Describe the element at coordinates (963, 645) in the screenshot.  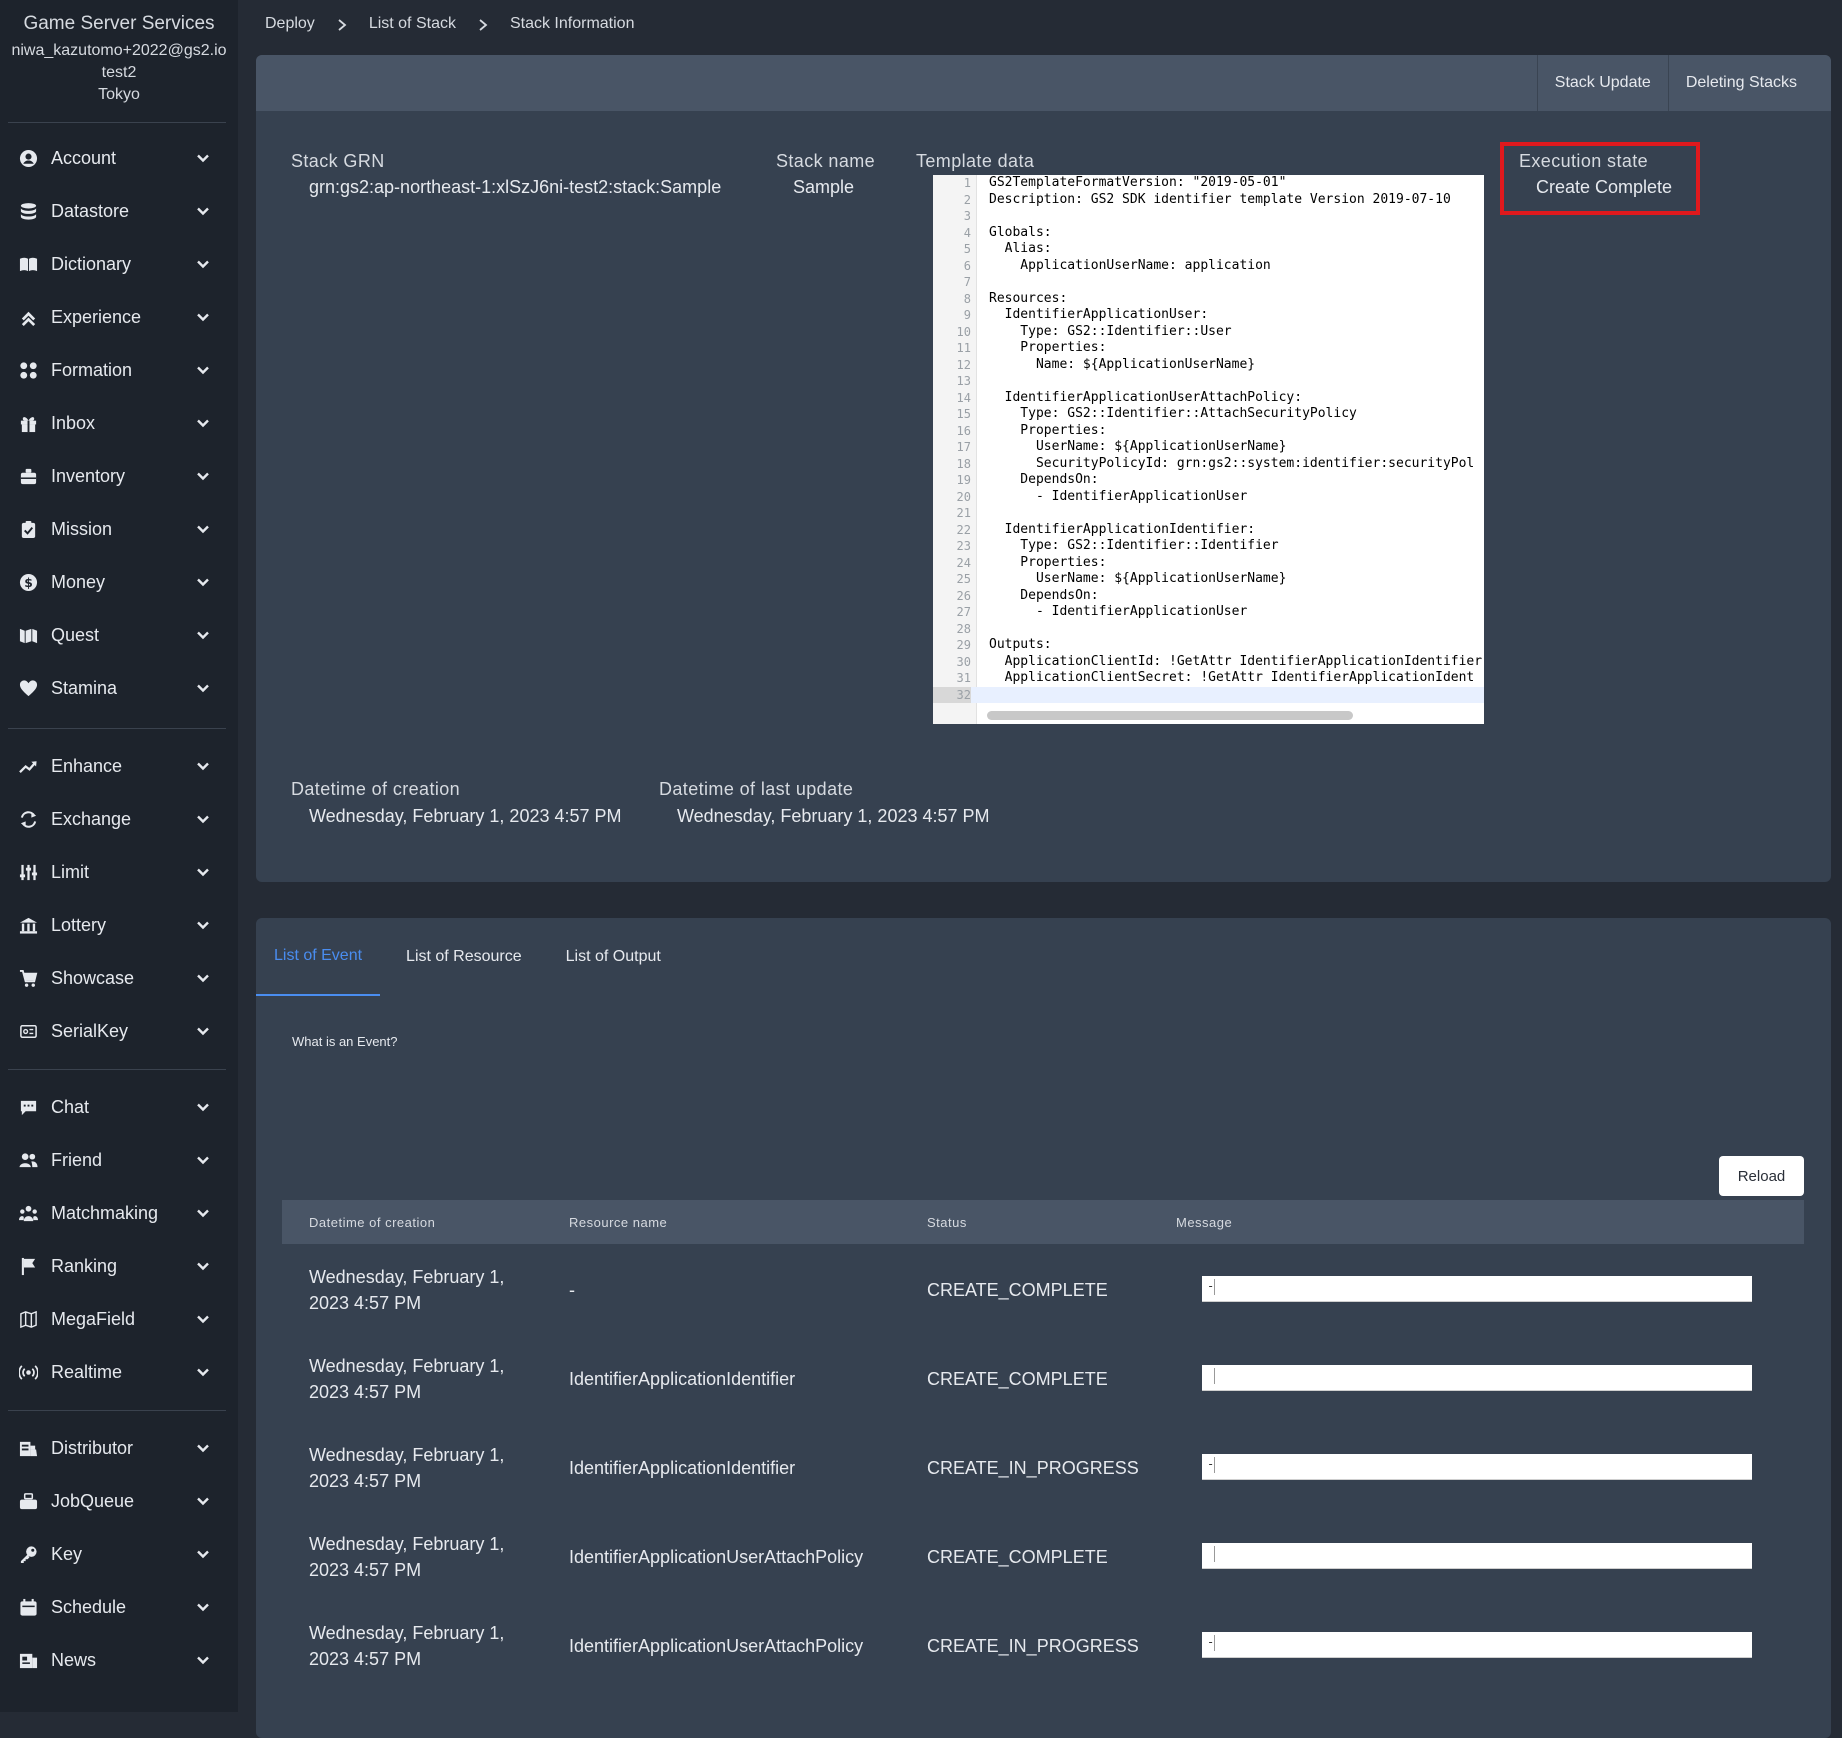
I see `line-number: 29` at that location.